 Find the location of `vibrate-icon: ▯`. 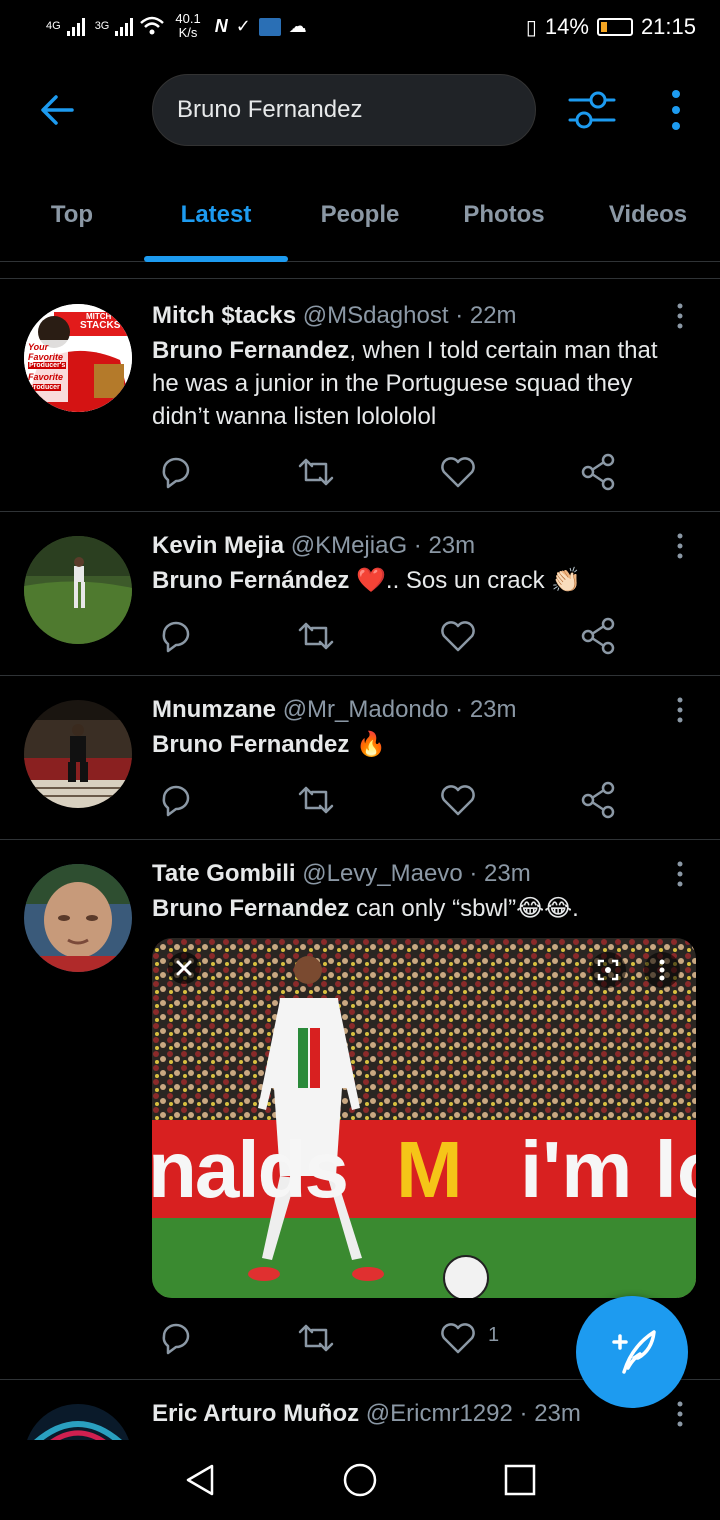

vibrate-icon: ▯ is located at coordinates (531, 27).